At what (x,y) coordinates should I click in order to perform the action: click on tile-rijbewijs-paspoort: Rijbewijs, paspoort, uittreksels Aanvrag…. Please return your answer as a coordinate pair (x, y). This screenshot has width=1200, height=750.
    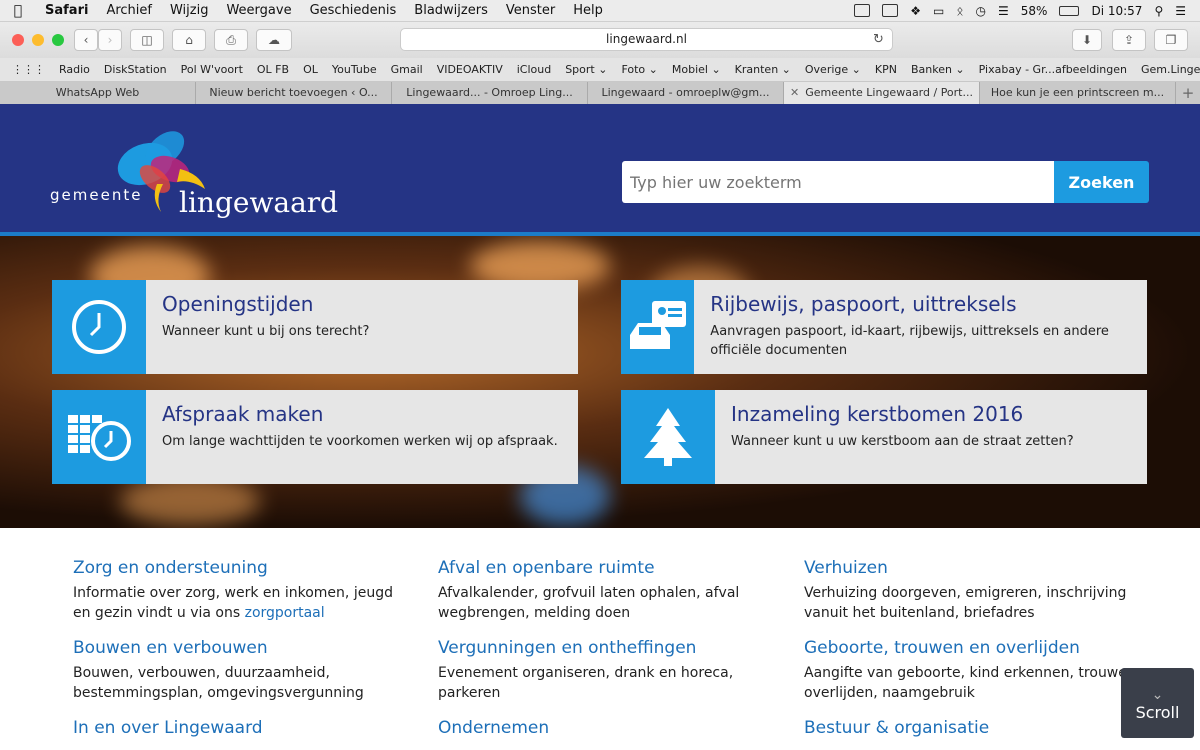
    Looking at the image, I should click on (884, 327).